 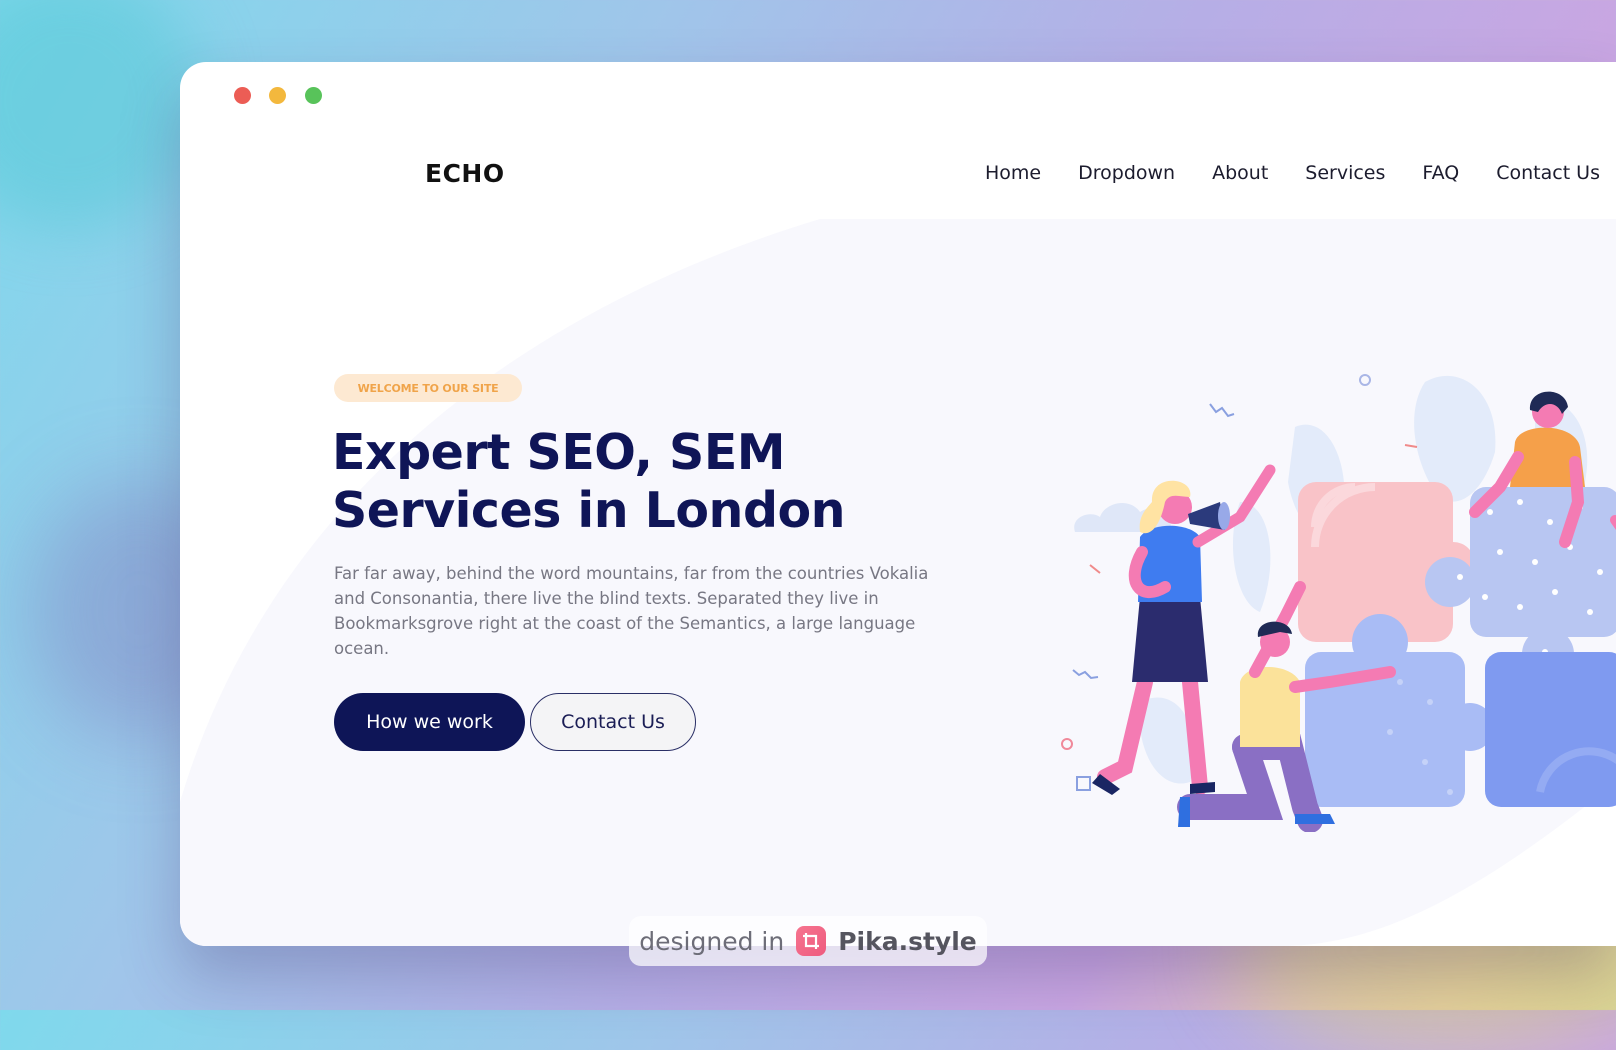 I want to click on how-we-work-button: How we work, so click(x=429, y=722).